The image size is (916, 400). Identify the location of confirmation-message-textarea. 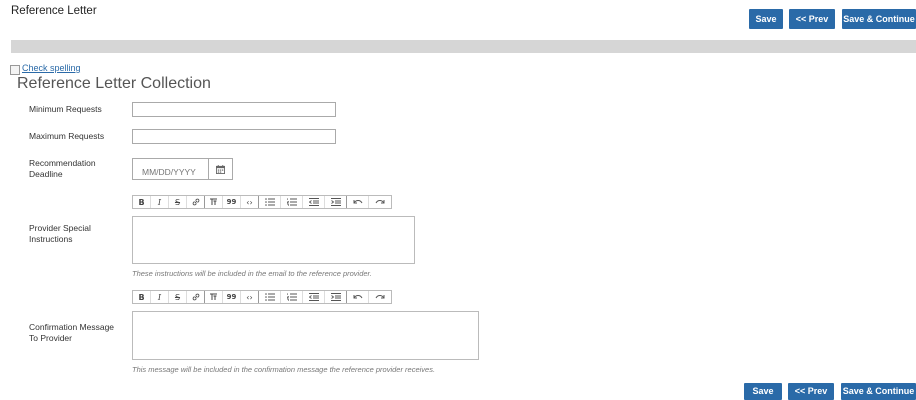
(305, 335).